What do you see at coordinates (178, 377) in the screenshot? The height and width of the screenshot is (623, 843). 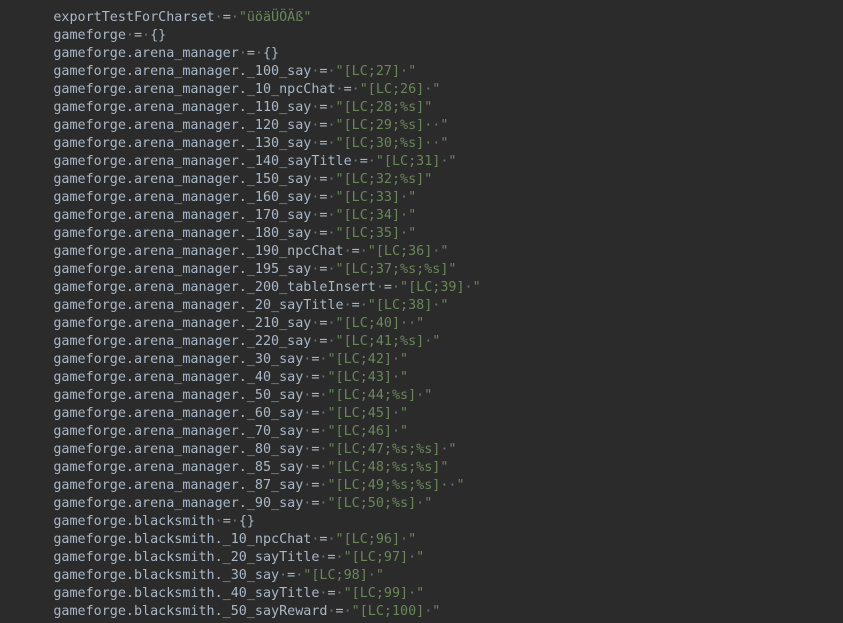 I see `property-key: gameforge.arena_manager._40_say` at bounding box center [178, 377].